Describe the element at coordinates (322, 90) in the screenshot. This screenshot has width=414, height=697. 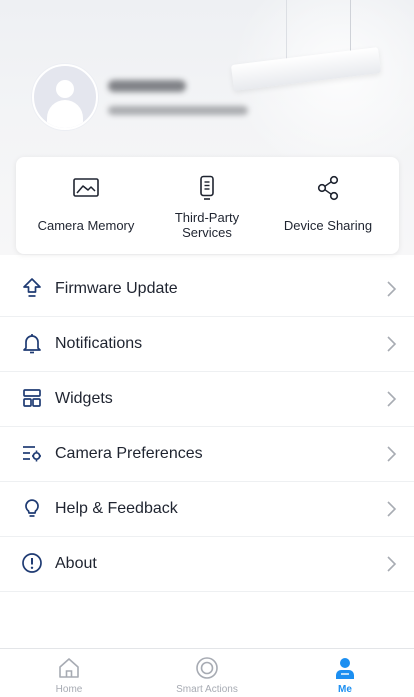
I see `header-background-light` at that location.